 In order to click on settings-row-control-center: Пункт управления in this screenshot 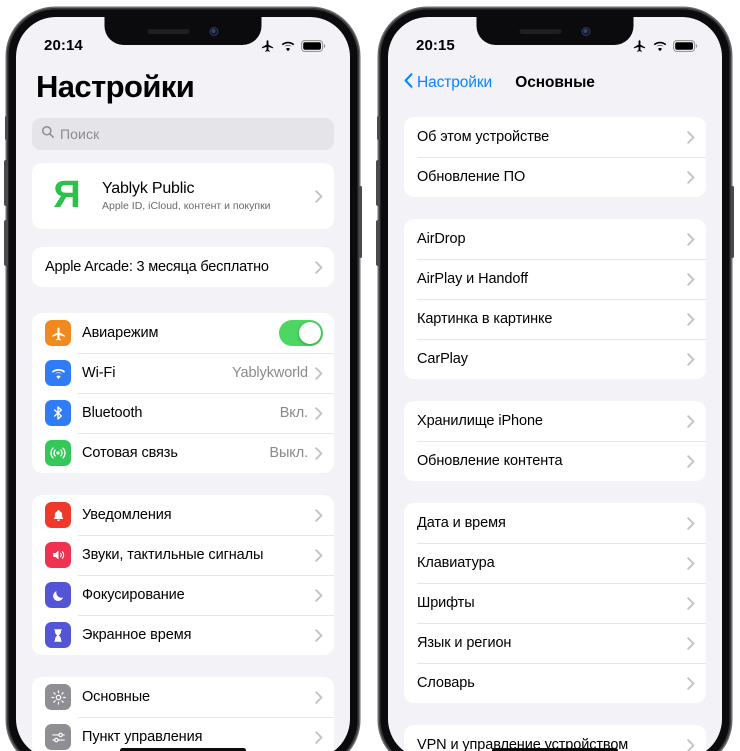, I will do `click(183, 734)`.